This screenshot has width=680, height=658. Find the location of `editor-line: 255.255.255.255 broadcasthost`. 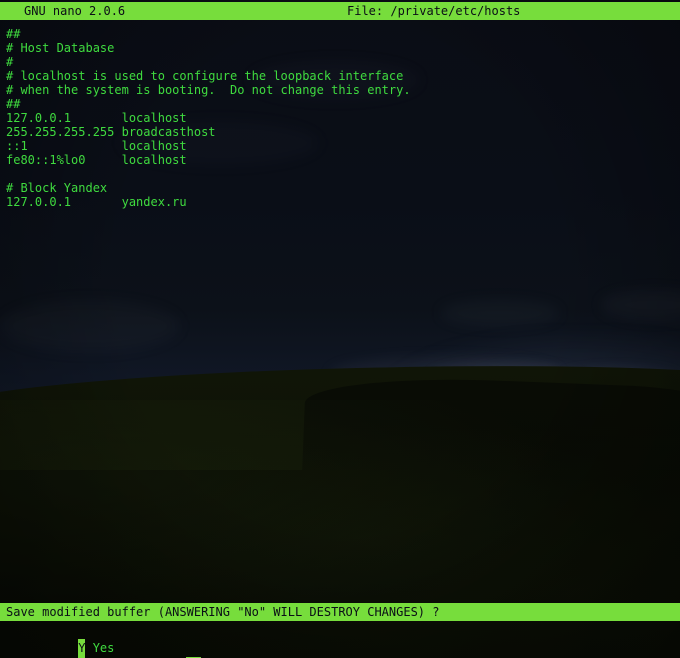

editor-line: 255.255.255.255 broadcasthost is located at coordinates (111, 132).